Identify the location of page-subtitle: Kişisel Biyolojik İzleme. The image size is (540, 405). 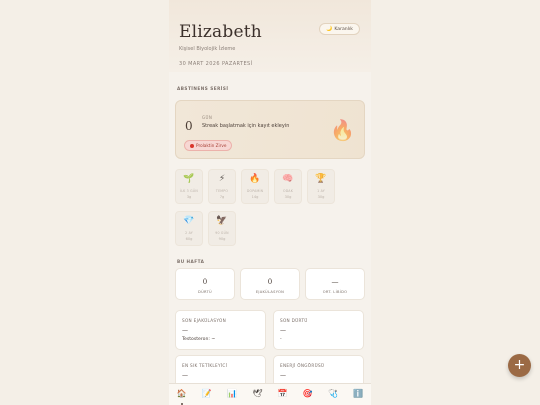
(207, 49).